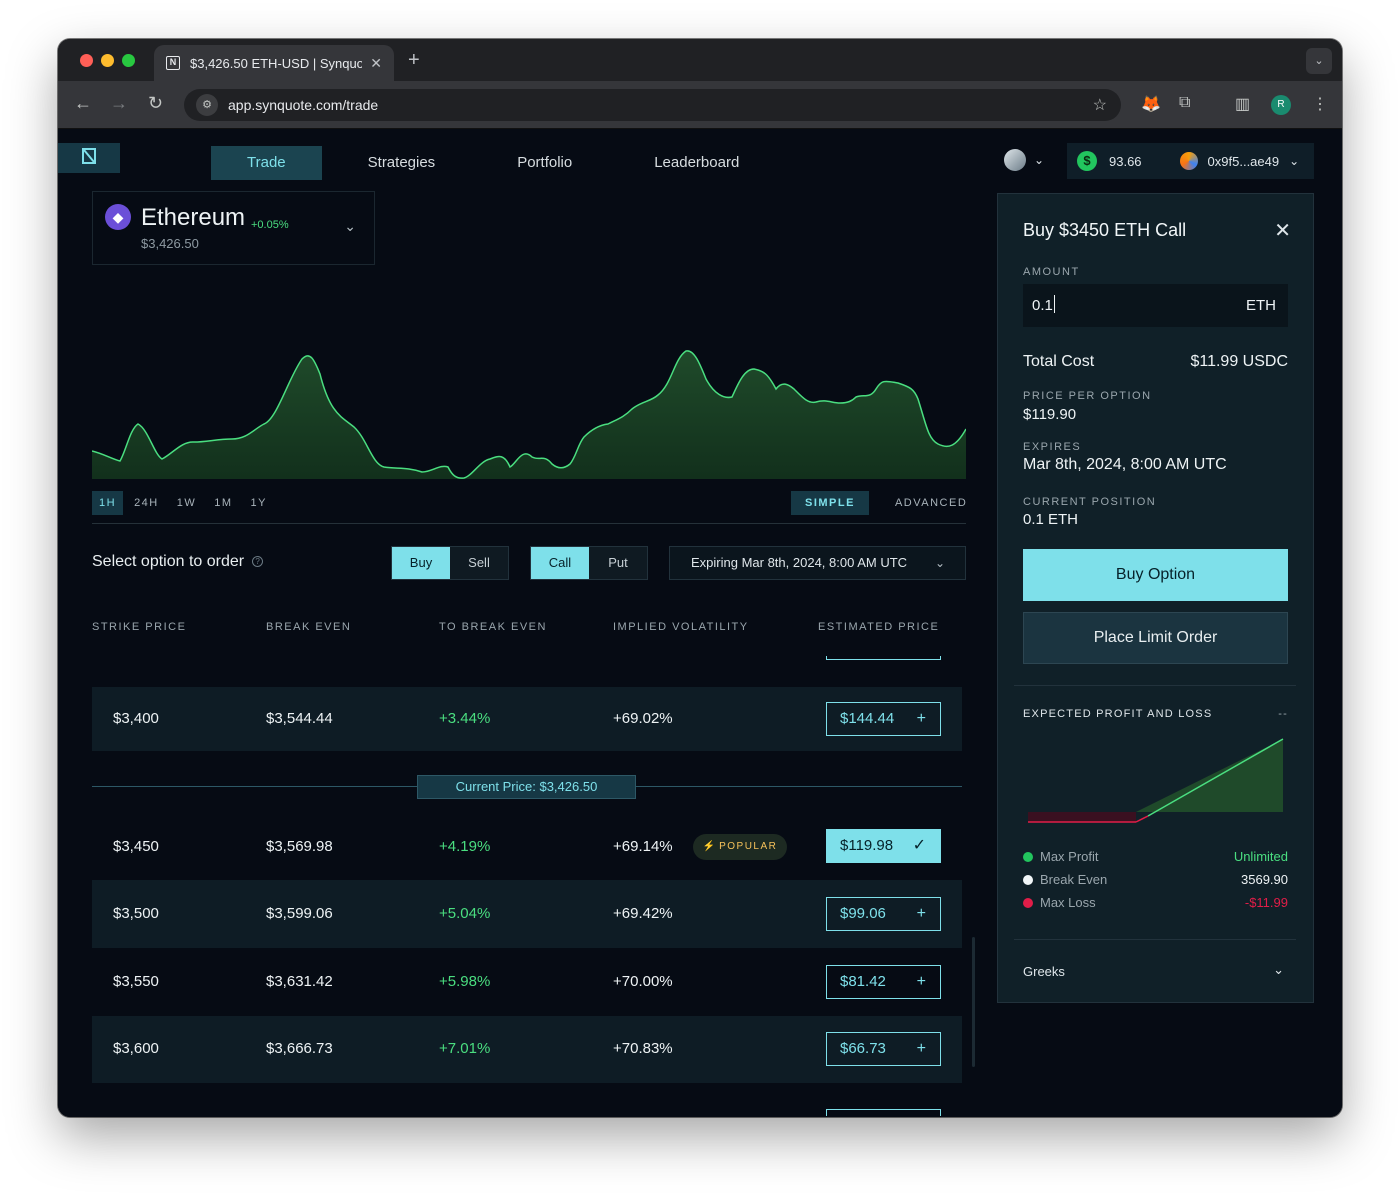 The height and width of the screenshot is (1194, 1400). Describe the element at coordinates (86, 60) in the screenshot. I see `close-window-button` at that location.